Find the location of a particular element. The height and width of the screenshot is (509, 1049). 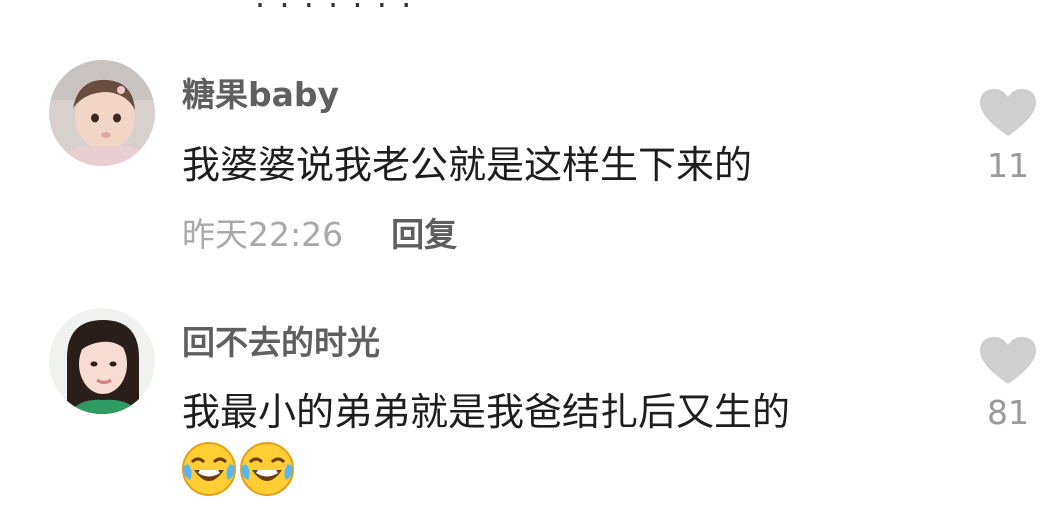

comment-text: 我婆婆说我老公就是这样生下来的 is located at coordinates (467, 165).